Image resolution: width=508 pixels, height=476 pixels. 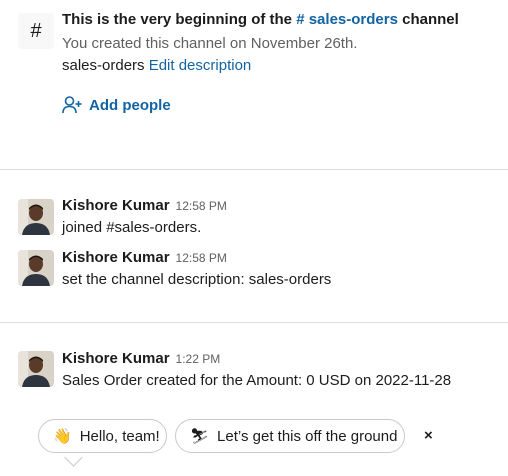 What do you see at coordinates (428, 435) in the screenshot?
I see `close-suggestions-button: ×` at bounding box center [428, 435].